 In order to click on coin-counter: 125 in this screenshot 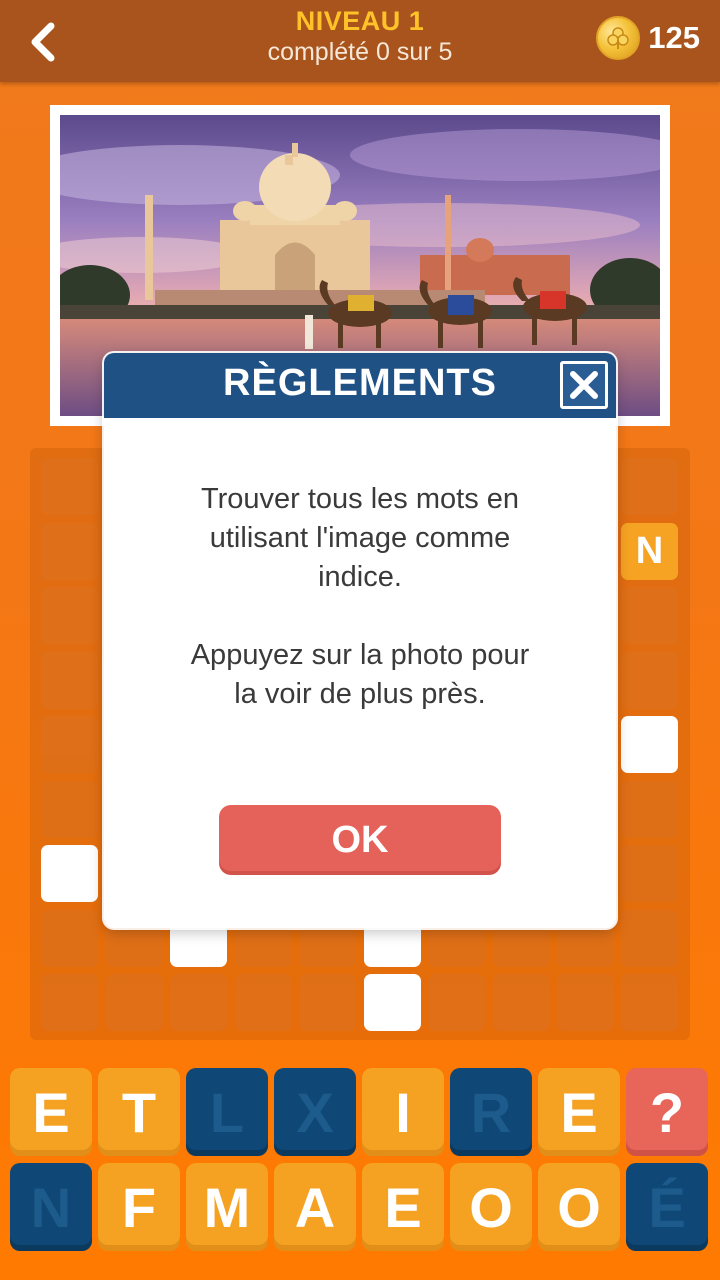, I will do `click(648, 38)`.